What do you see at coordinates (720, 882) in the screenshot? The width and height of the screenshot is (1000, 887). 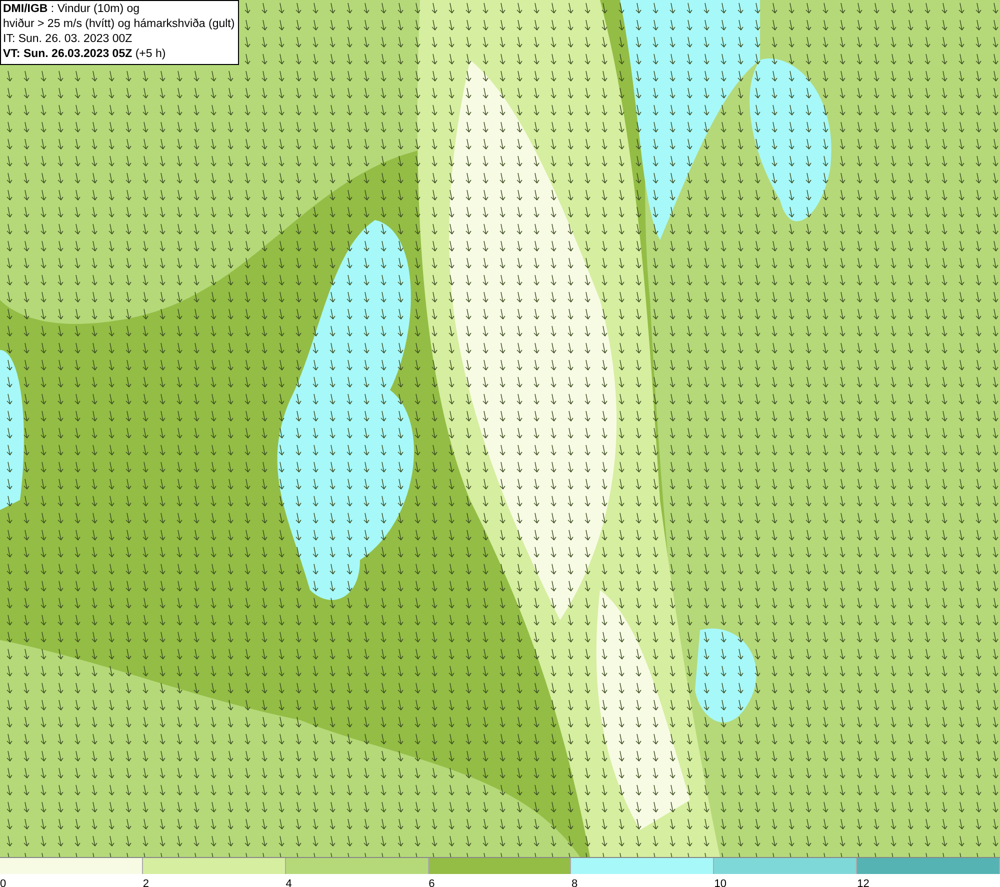 I see `legend-tick-label: 10` at bounding box center [720, 882].